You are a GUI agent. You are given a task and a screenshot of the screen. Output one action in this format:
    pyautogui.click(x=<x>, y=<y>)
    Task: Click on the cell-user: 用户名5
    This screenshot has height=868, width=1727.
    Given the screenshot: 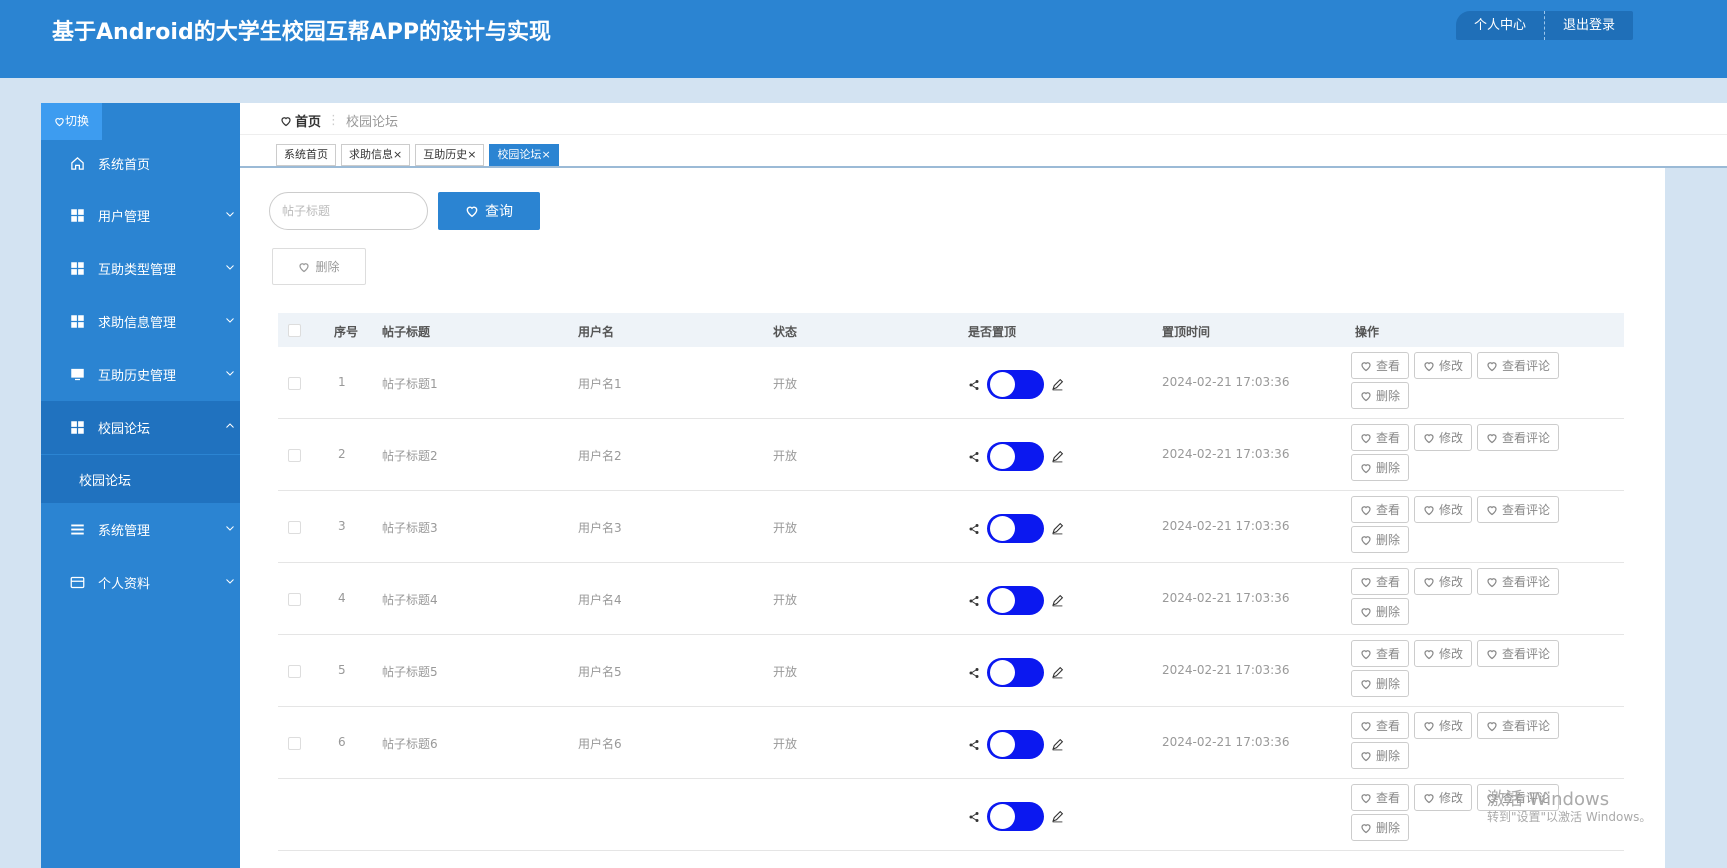 What is the action you would take?
    pyautogui.click(x=600, y=672)
    